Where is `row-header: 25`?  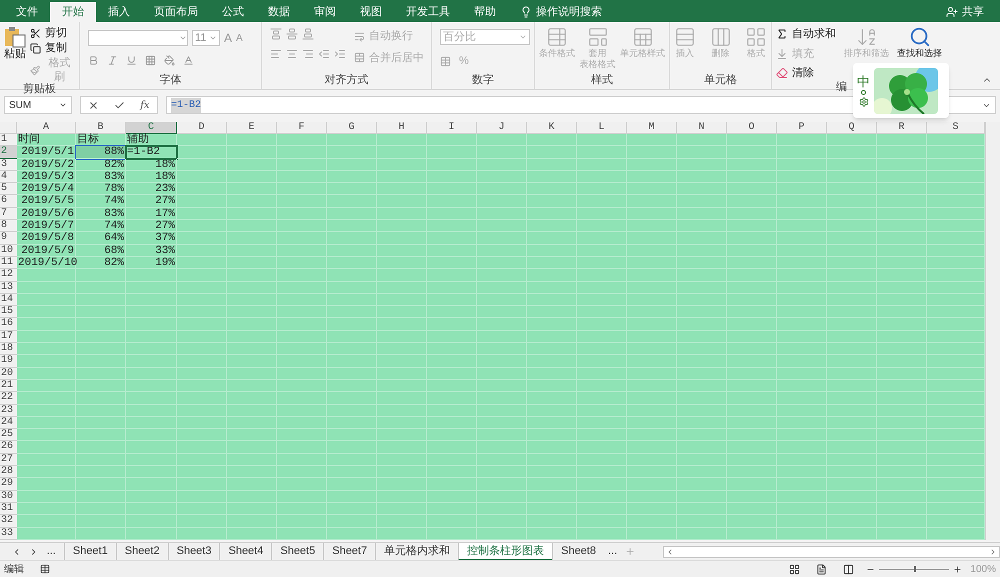 row-header: 25 is located at coordinates (8, 435).